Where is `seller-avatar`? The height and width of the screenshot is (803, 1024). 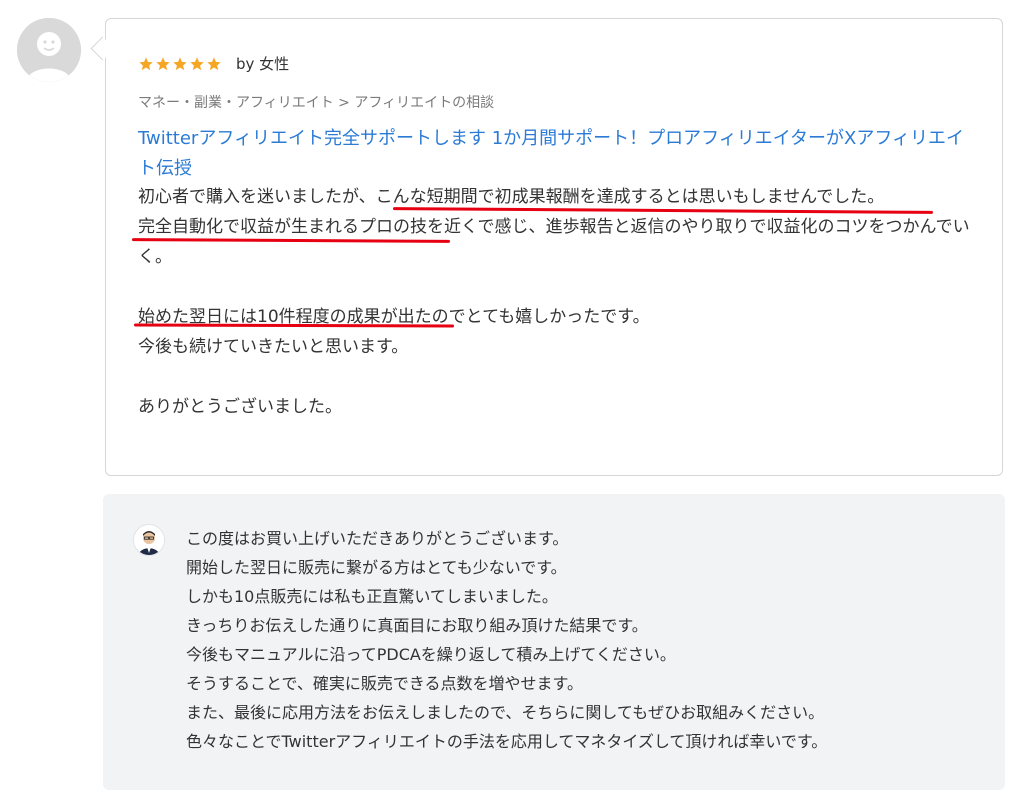 seller-avatar is located at coordinates (149, 540).